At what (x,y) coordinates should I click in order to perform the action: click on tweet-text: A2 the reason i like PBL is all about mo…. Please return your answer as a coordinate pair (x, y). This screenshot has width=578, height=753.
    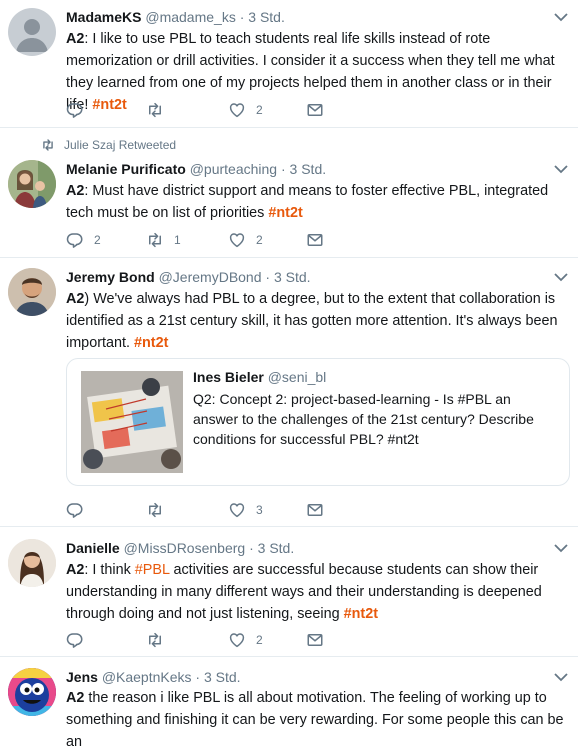
    Looking at the image, I should click on (316, 720).